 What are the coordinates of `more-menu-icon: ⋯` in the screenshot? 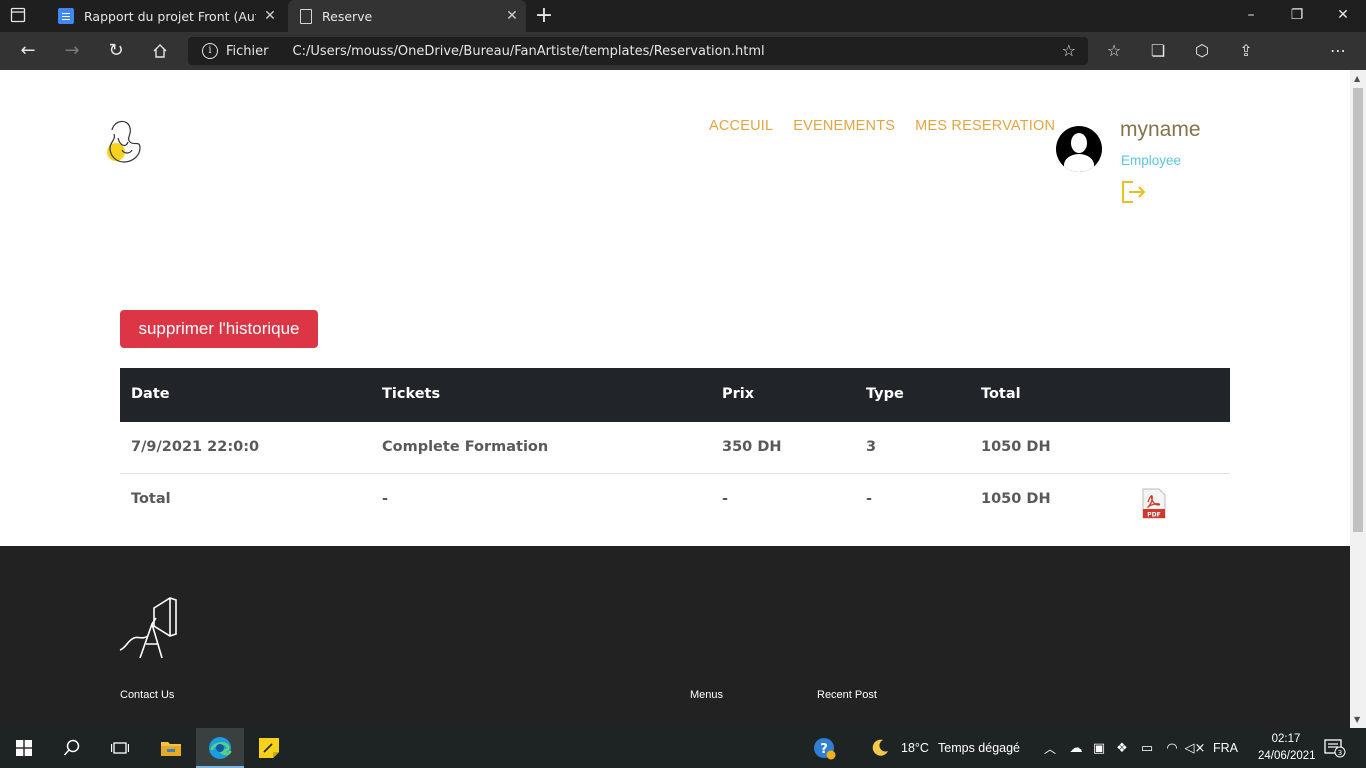 It's located at (1338, 51).